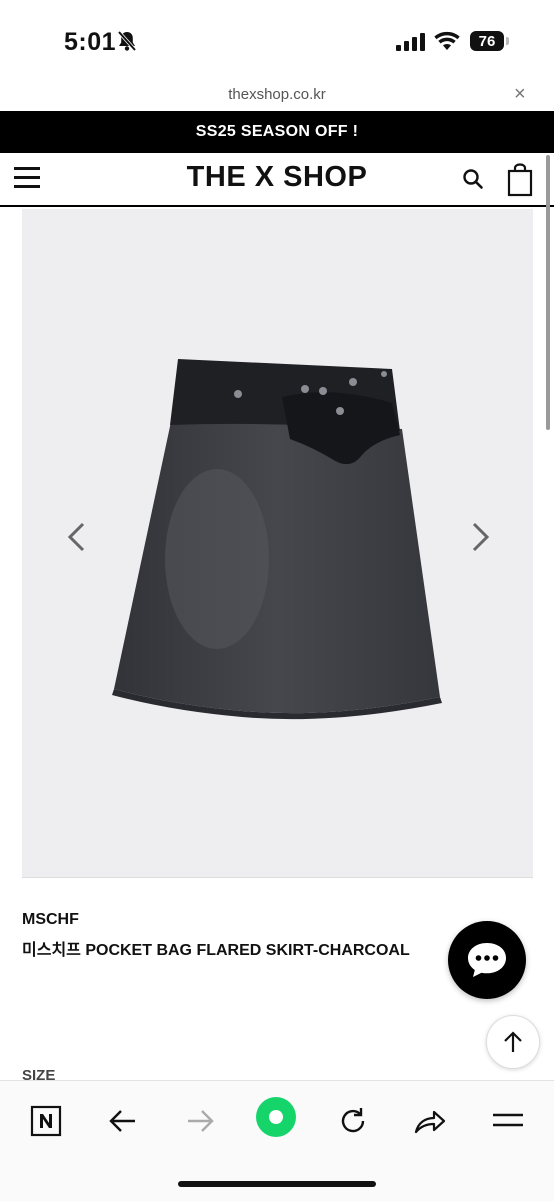  Describe the element at coordinates (480, 537) in the screenshot. I see `next-image-arrow-icon` at that location.